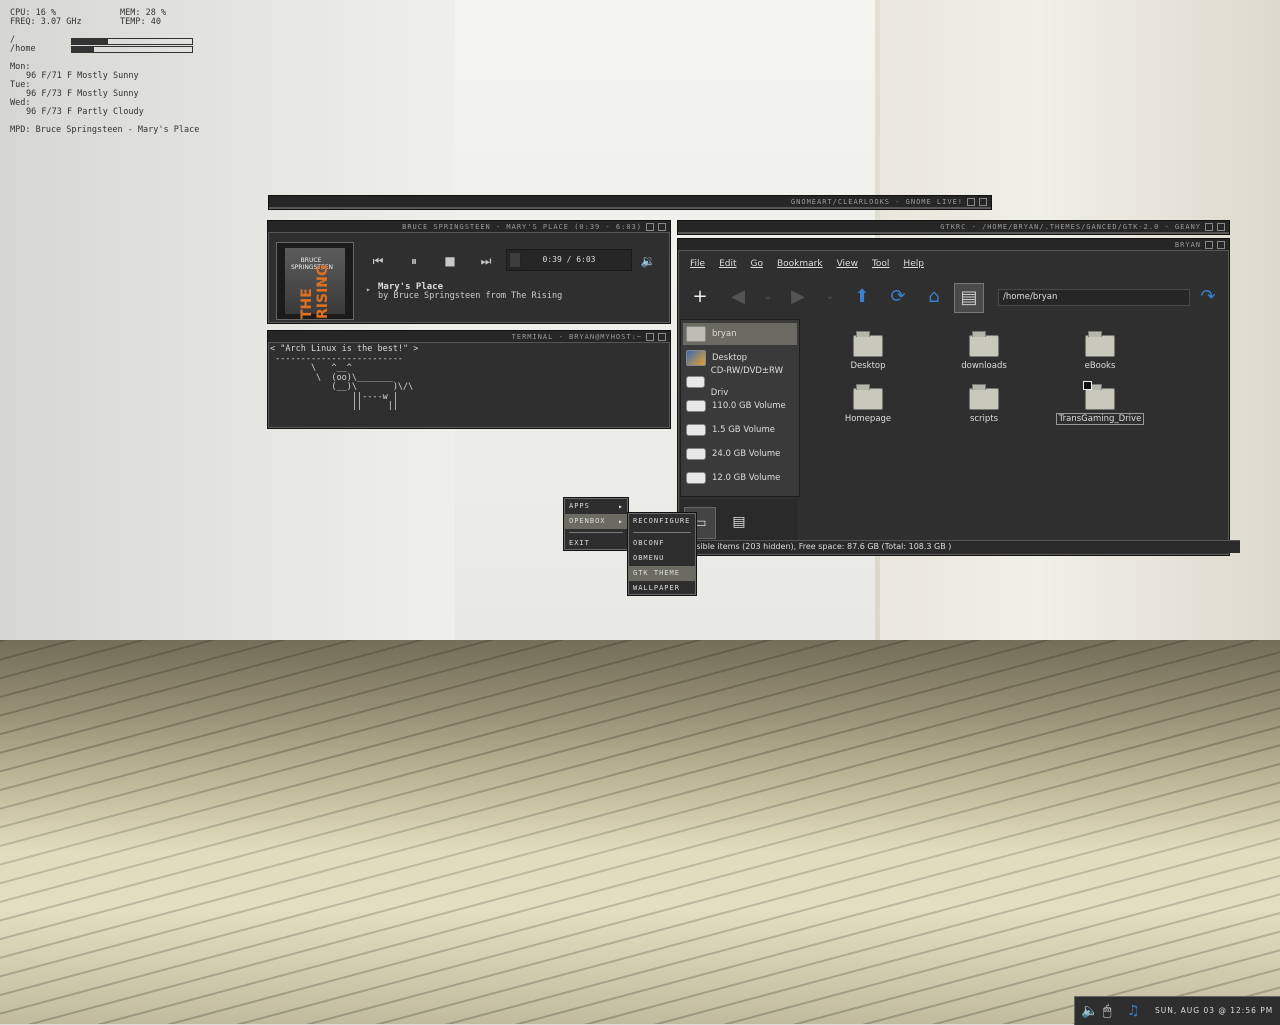 This screenshot has width=1280, height=1025. Describe the element at coordinates (876, 201) in the screenshot. I see `window-title: GNOMEART/CLEARLOOKS - GNOME LIVE!` at that location.